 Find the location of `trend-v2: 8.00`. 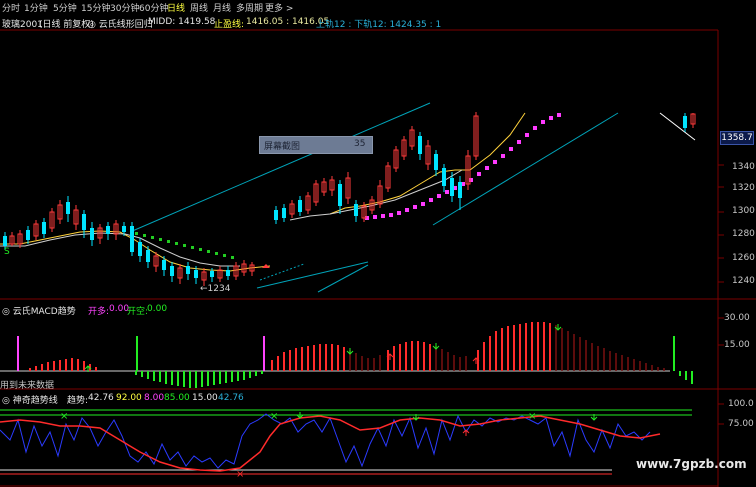

trend-v2: 8.00 is located at coordinates (154, 398).